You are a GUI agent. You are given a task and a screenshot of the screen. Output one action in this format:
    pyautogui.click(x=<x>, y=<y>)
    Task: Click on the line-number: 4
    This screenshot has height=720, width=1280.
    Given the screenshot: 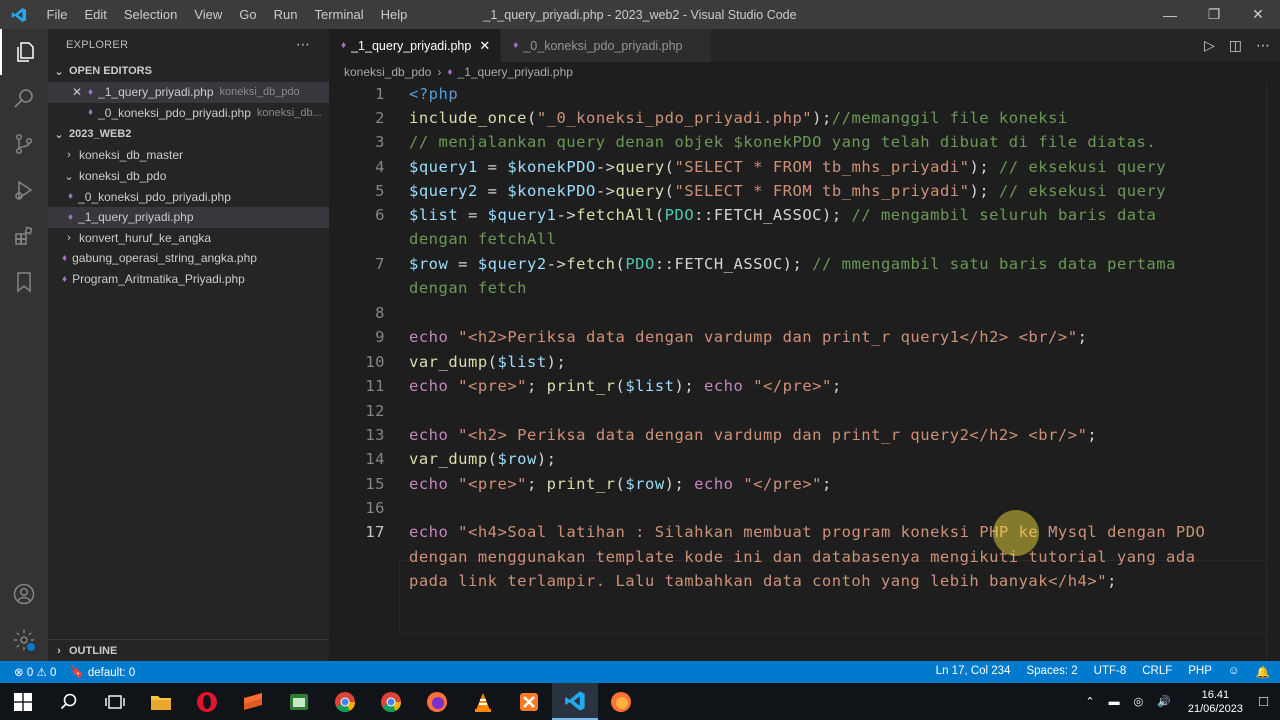 What is the action you would take?
    pyautogui.click(x=380, y=167)
    